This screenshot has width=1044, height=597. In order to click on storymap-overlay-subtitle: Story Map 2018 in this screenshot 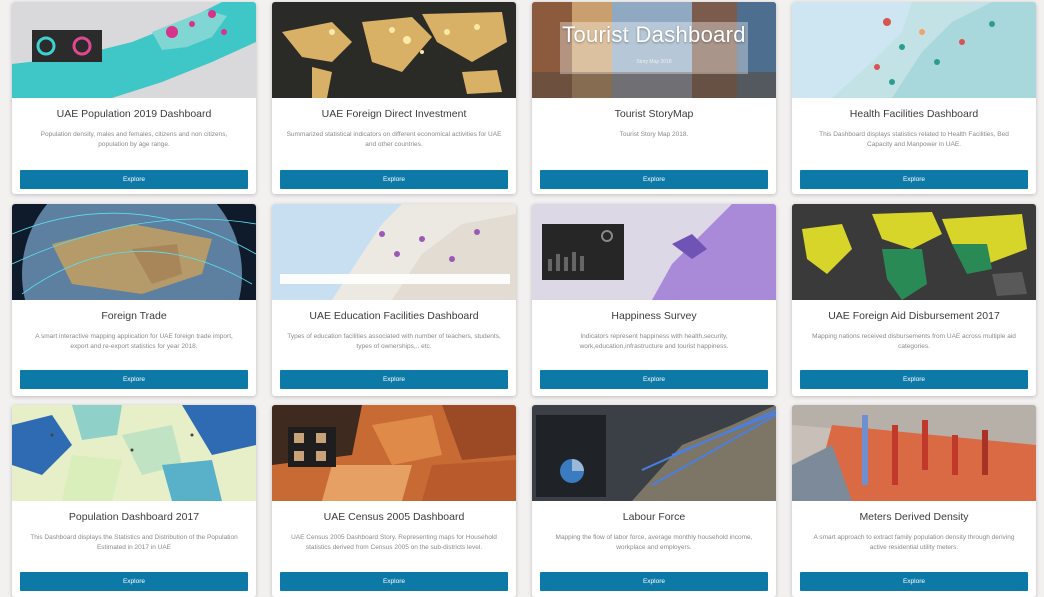, I will do `click(654, 62)`.